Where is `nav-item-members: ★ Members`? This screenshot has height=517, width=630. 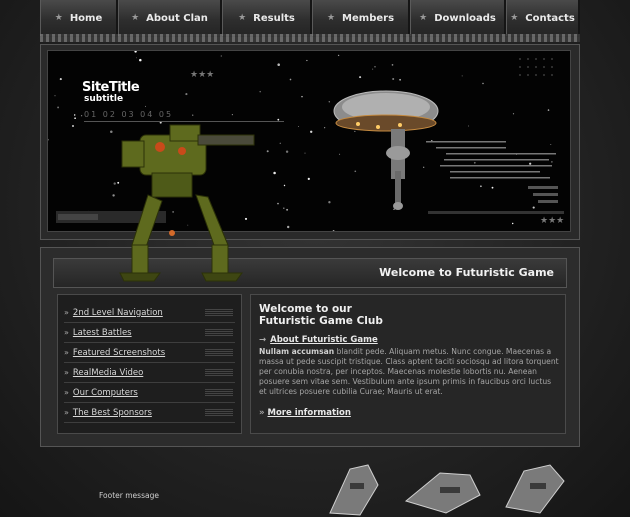
nav-item-members: ★ Members is located at coordinates (361, 18).